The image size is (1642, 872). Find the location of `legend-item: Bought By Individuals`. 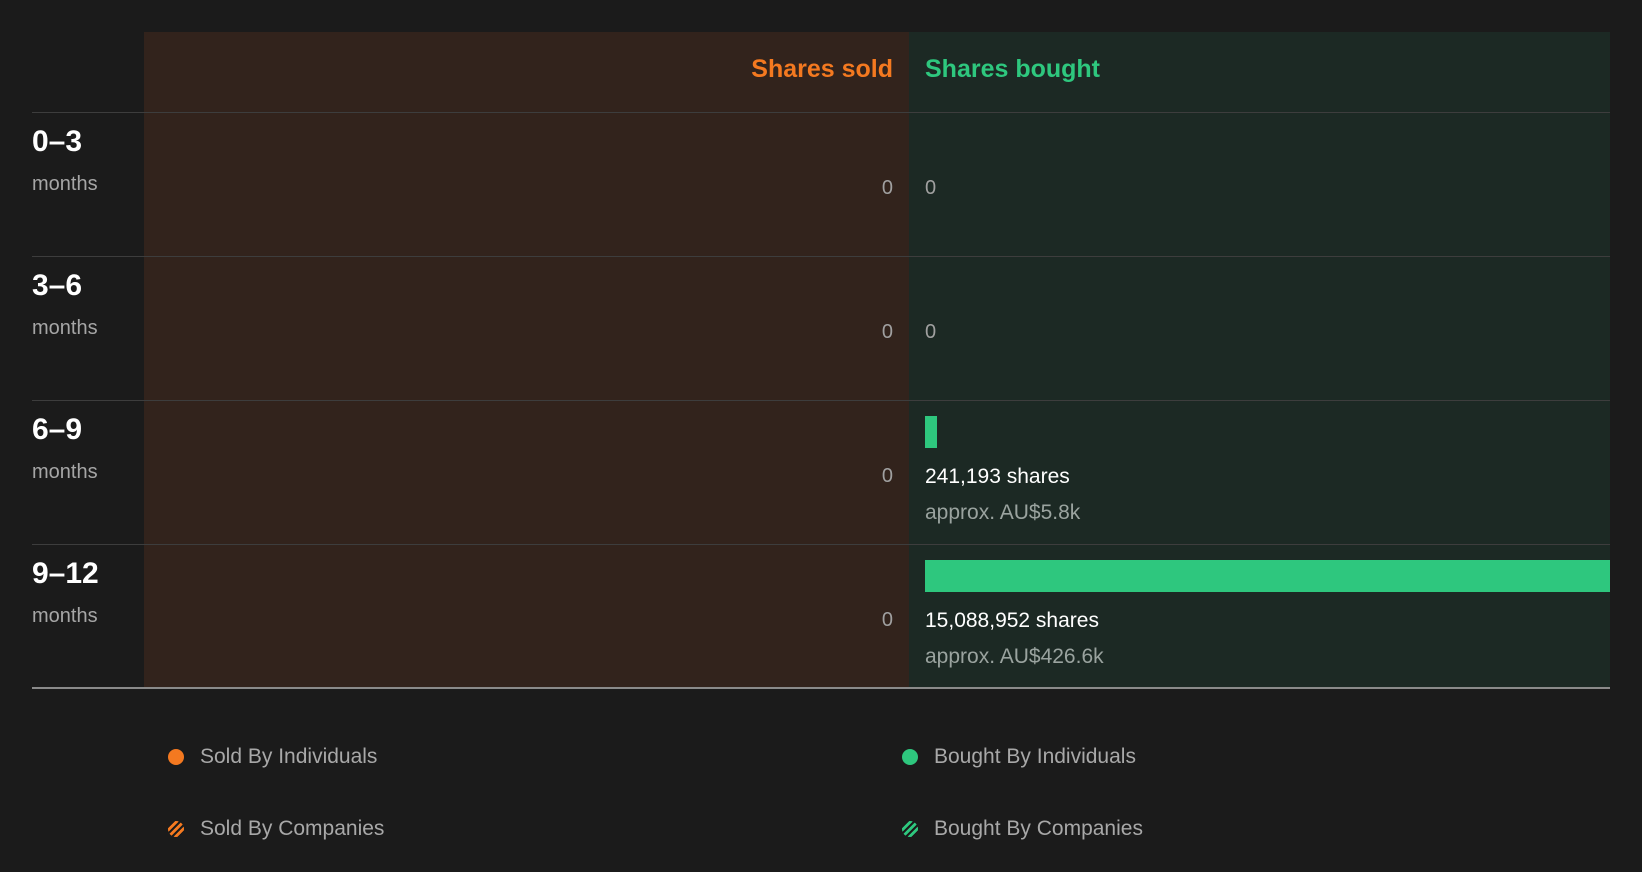

legend-item: Bought By Individuals is located at coordinates (1019, 757).